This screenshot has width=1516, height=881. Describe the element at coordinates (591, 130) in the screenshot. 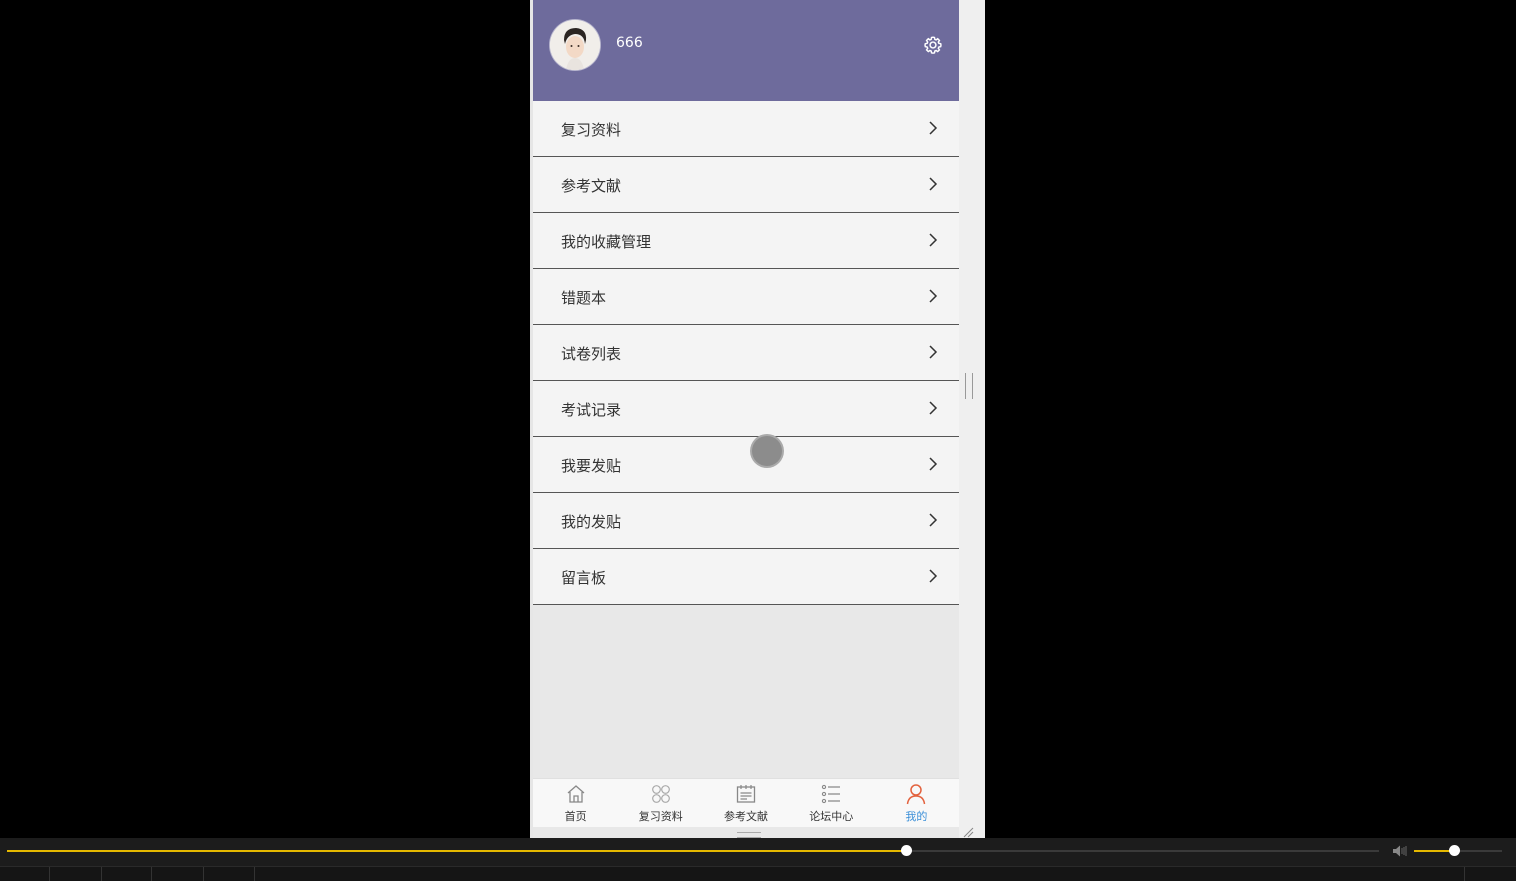

I see `menu-item-label: 复习资料` at that location.